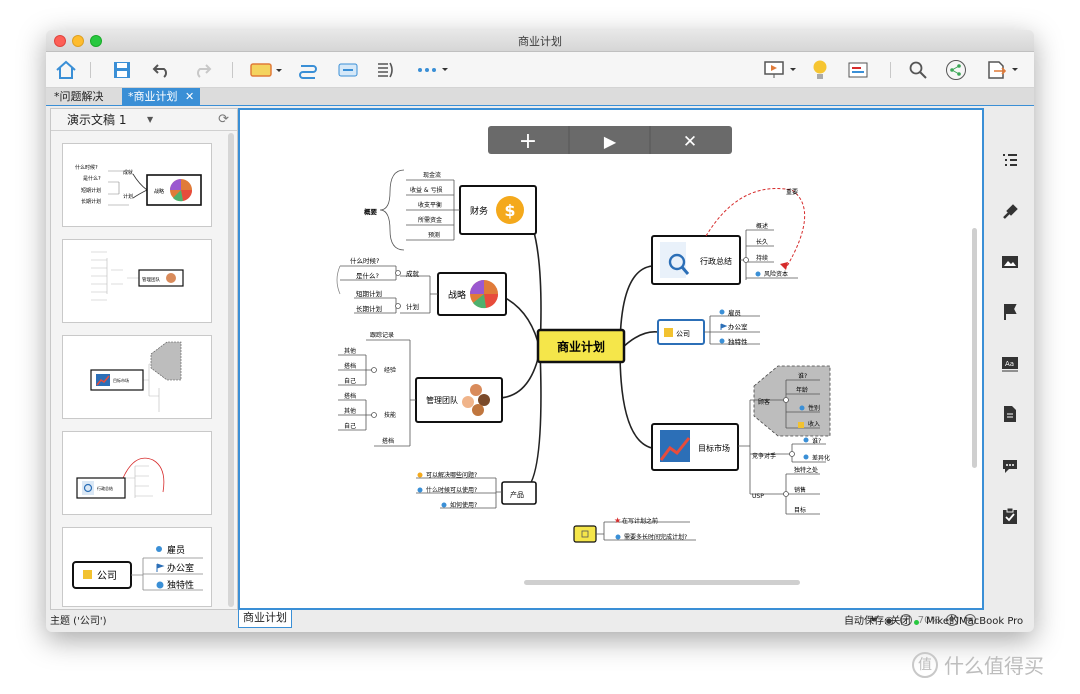 This screenshot has height=694, width=1080. I want to click on product-item: 什么时候可以使用?, so click(451, 490).